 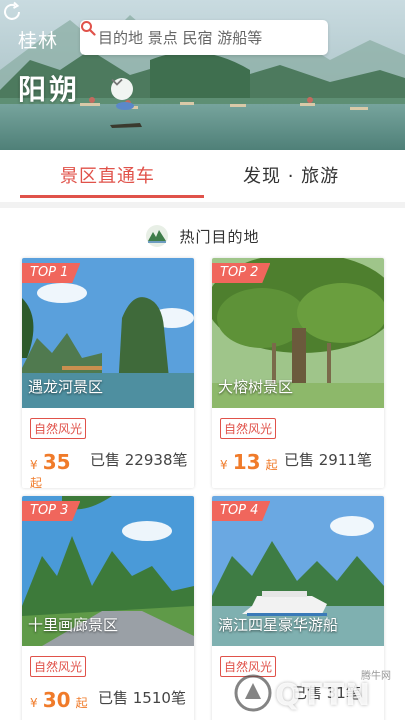 What do you see at coordinates (219, 236) in the screenshot?
I see `section-title: 热门目的地` at bounding box center [219, 236].